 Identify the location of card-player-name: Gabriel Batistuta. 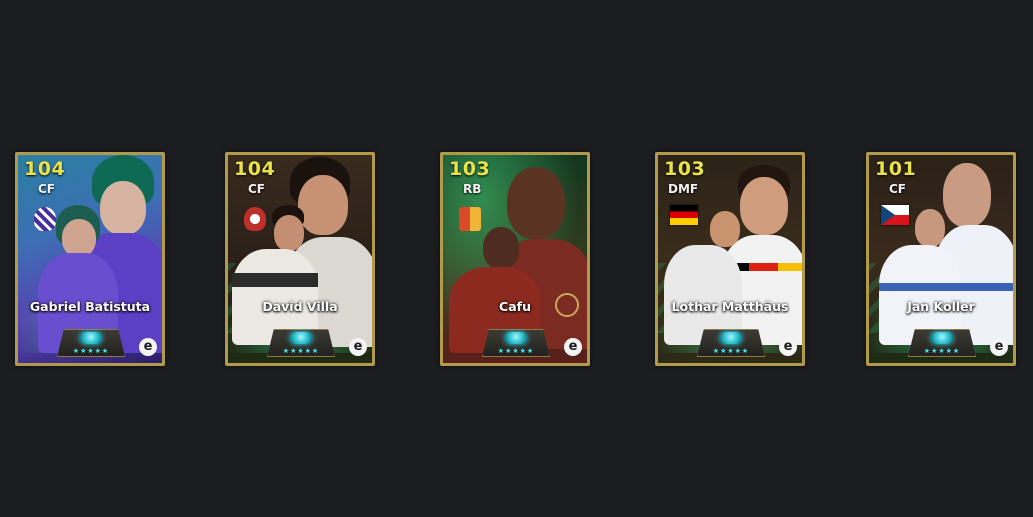
(90, 306).